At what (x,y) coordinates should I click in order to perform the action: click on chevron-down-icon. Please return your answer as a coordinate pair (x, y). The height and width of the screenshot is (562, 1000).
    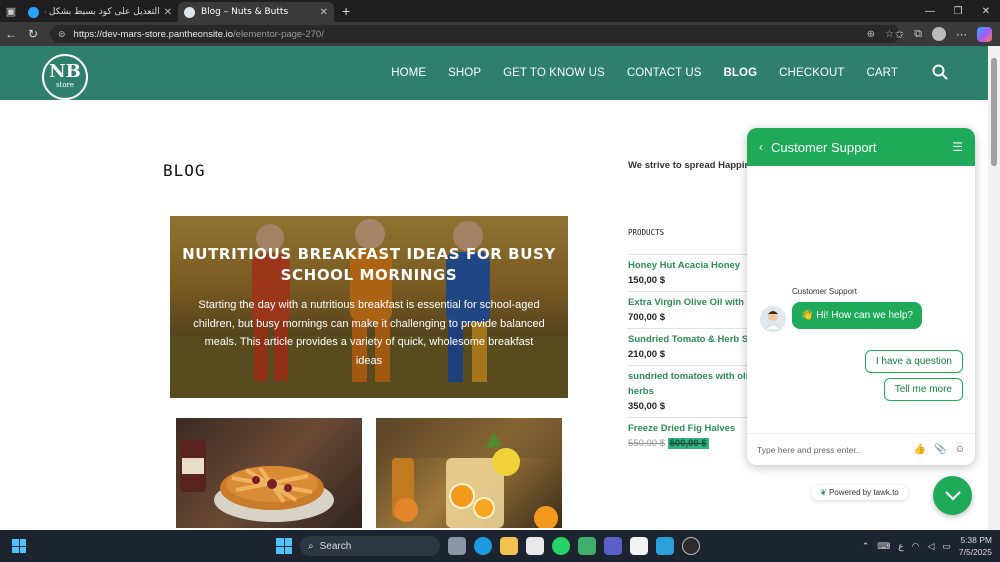
    Looking at the image, I should click on (952, 495).